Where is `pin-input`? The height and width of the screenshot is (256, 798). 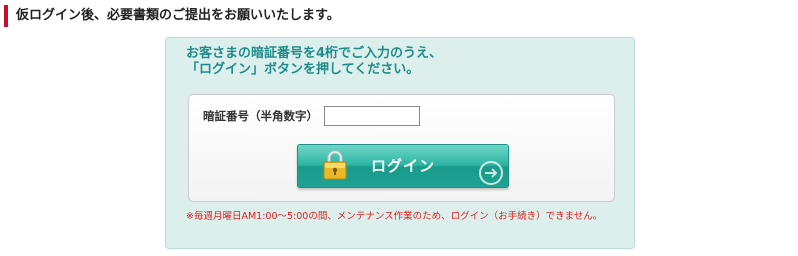 pin-input is located at coordinates (372, 116).